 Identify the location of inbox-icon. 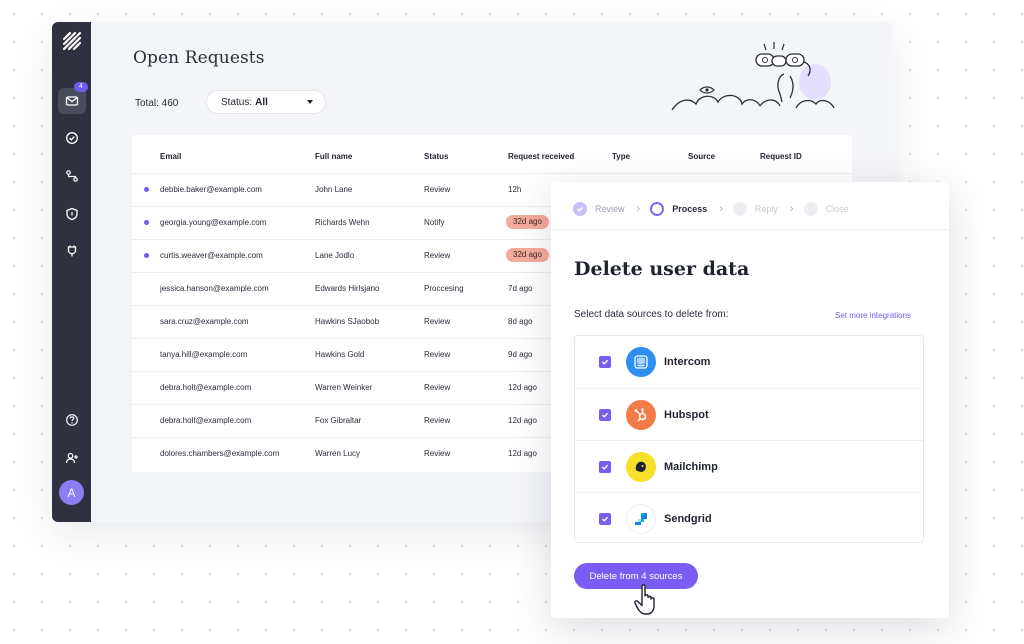
(72, 101).